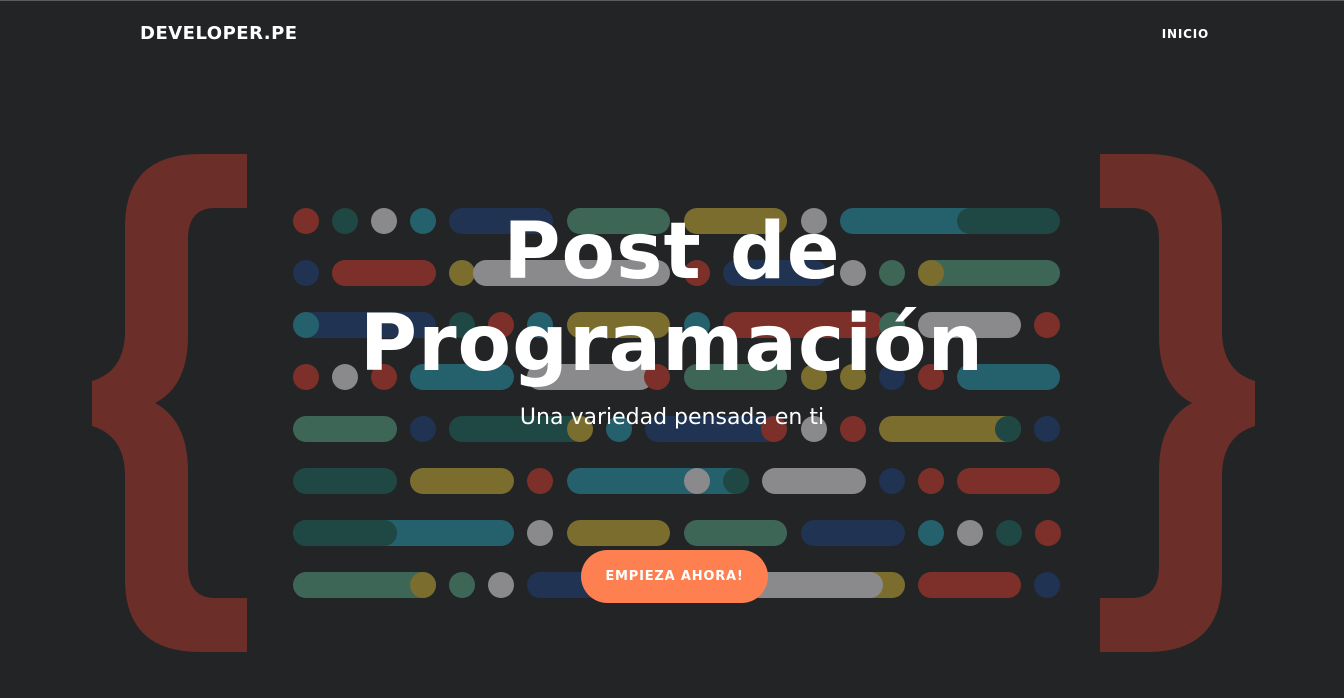 The height and width of the screenshot is (698, 1344). What do you see at coordinates (672, 417) in the screenshot?
I see `hero-subtitle: Una variedad pensada en ti` at bounding box center [672, 417].